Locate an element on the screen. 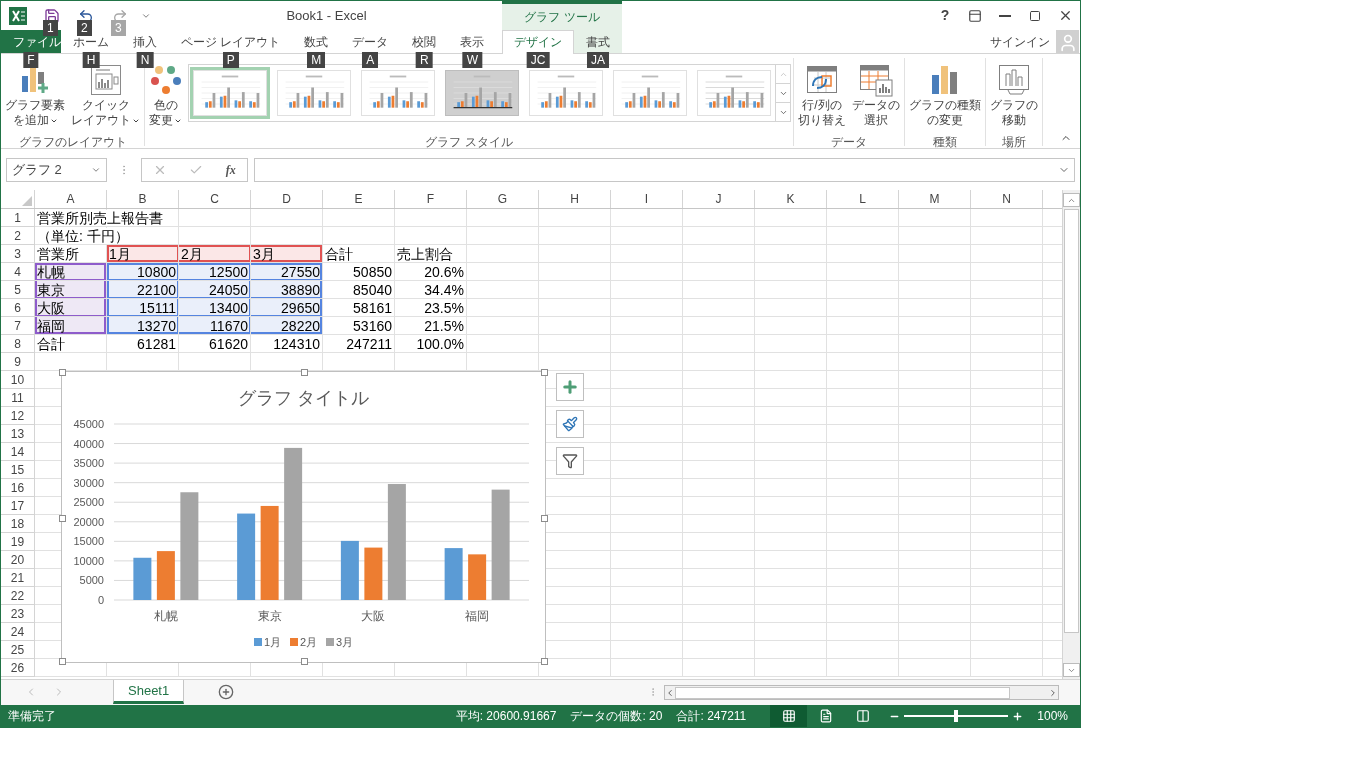 Image resolution: width=1366 pixels, height=768 pixels. row-header: 12 is located at coordinates (18, 416).